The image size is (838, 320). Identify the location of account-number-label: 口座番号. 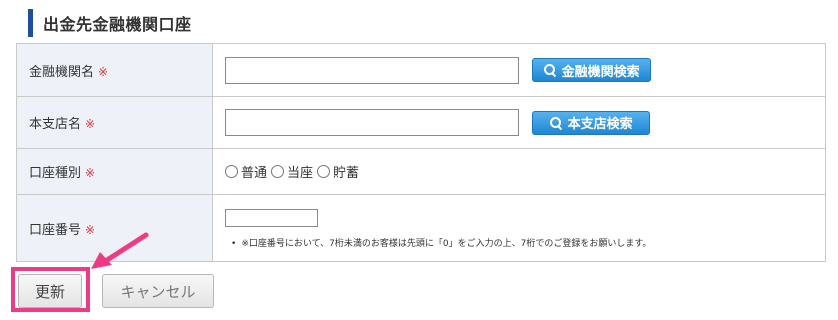
(55, 230).